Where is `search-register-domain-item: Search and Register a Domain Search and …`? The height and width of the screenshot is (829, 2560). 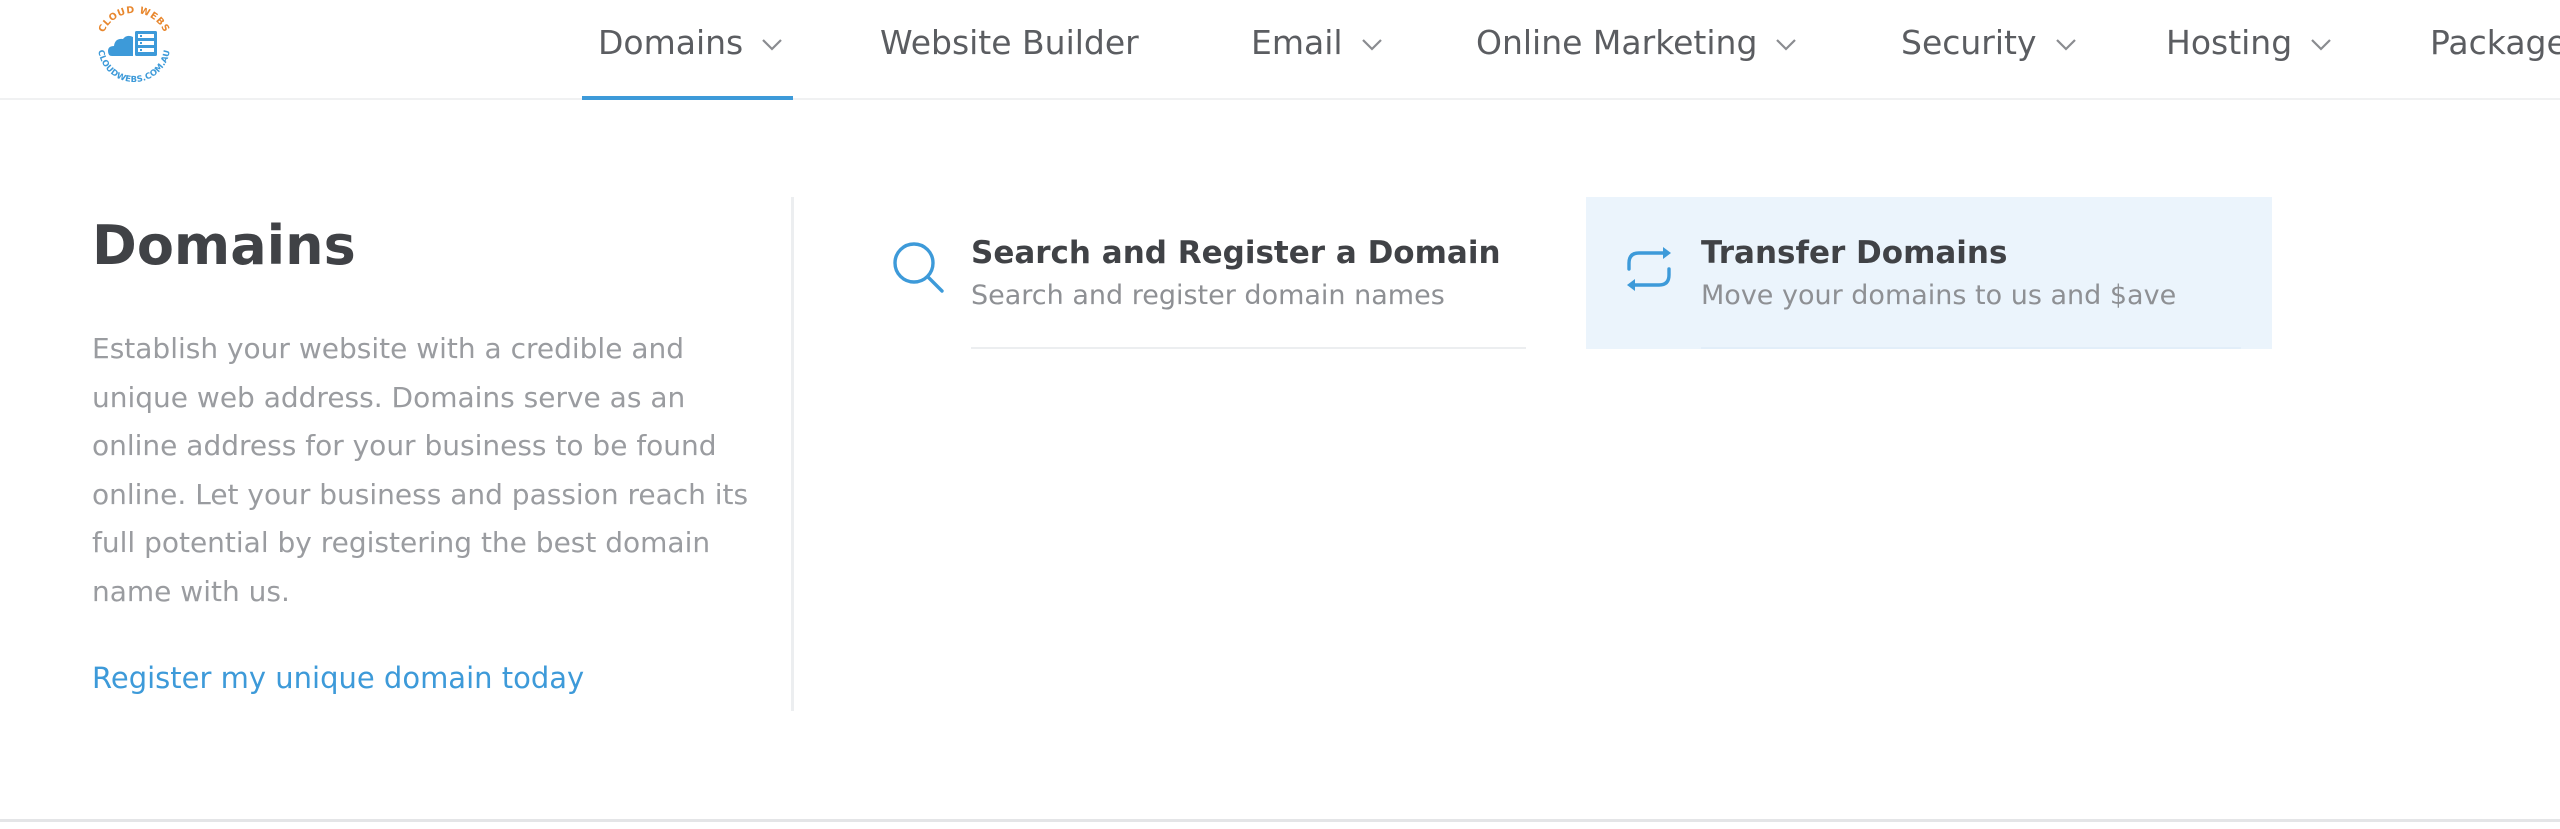 search-register-domain-item: Search and Register a Domain Search and … is located at coordinates (1200, 273).